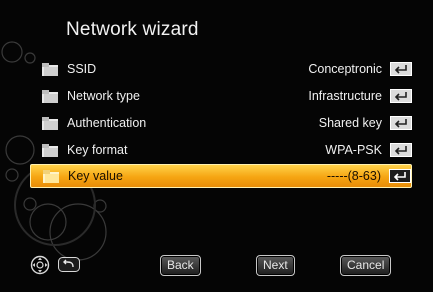  Describe the element at coordinates (97, 150) in the screenshot. I see `setting-label: Key format` at that location.